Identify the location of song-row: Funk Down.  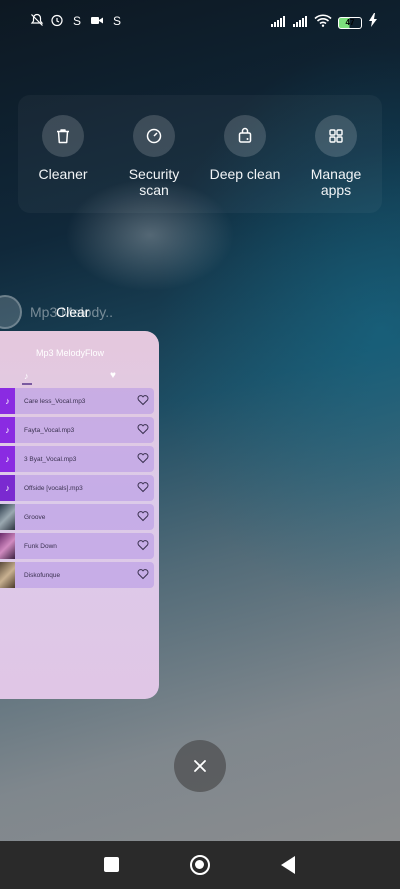
(77, 546).